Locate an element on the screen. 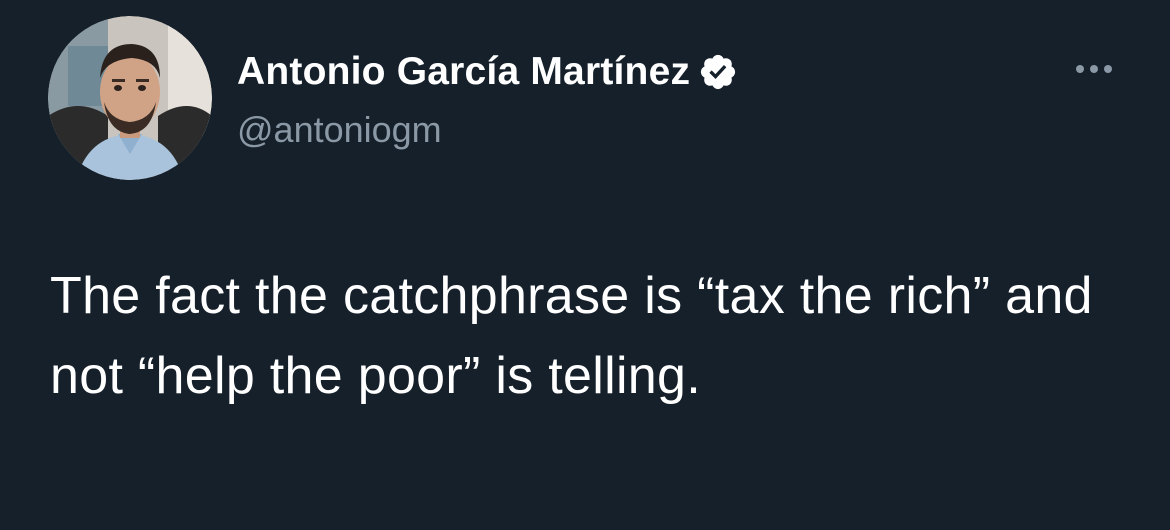 The height and width of the screenshot is (530, 1170). avatar is located at coordinates (130, 98).